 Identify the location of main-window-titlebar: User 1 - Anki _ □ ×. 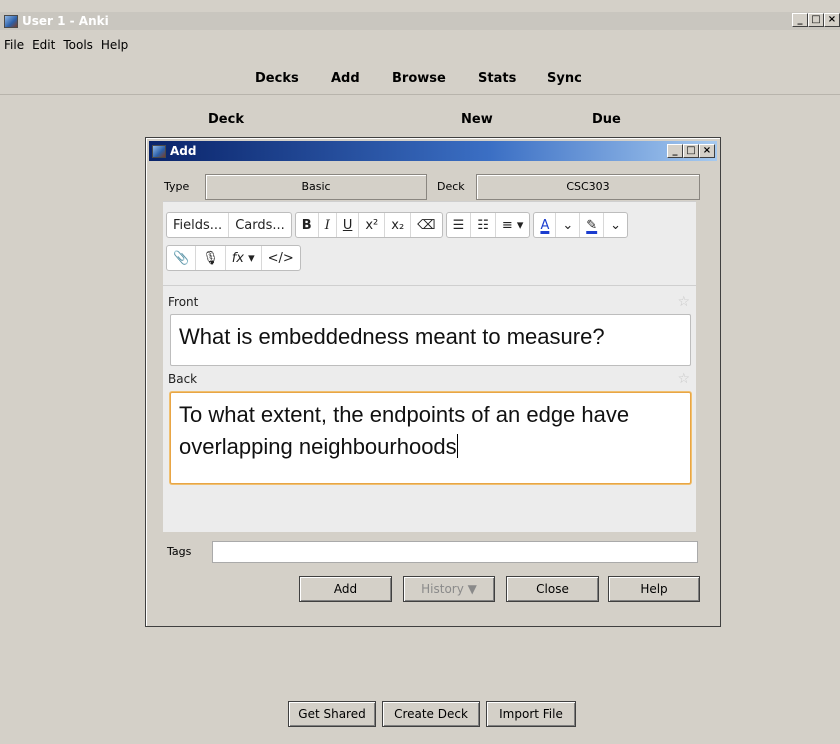
(420, 21).